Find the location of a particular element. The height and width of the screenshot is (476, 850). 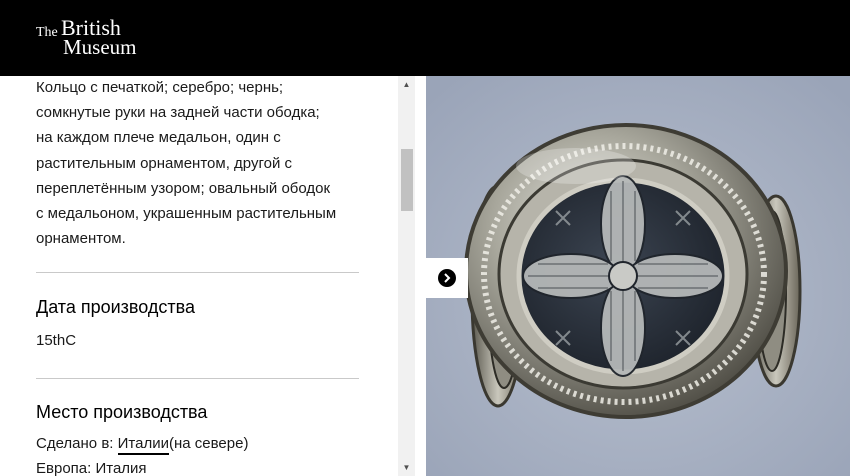

production-place-made-in: Сделано в: Италии(на севере) is located at coordinates (142, 444).